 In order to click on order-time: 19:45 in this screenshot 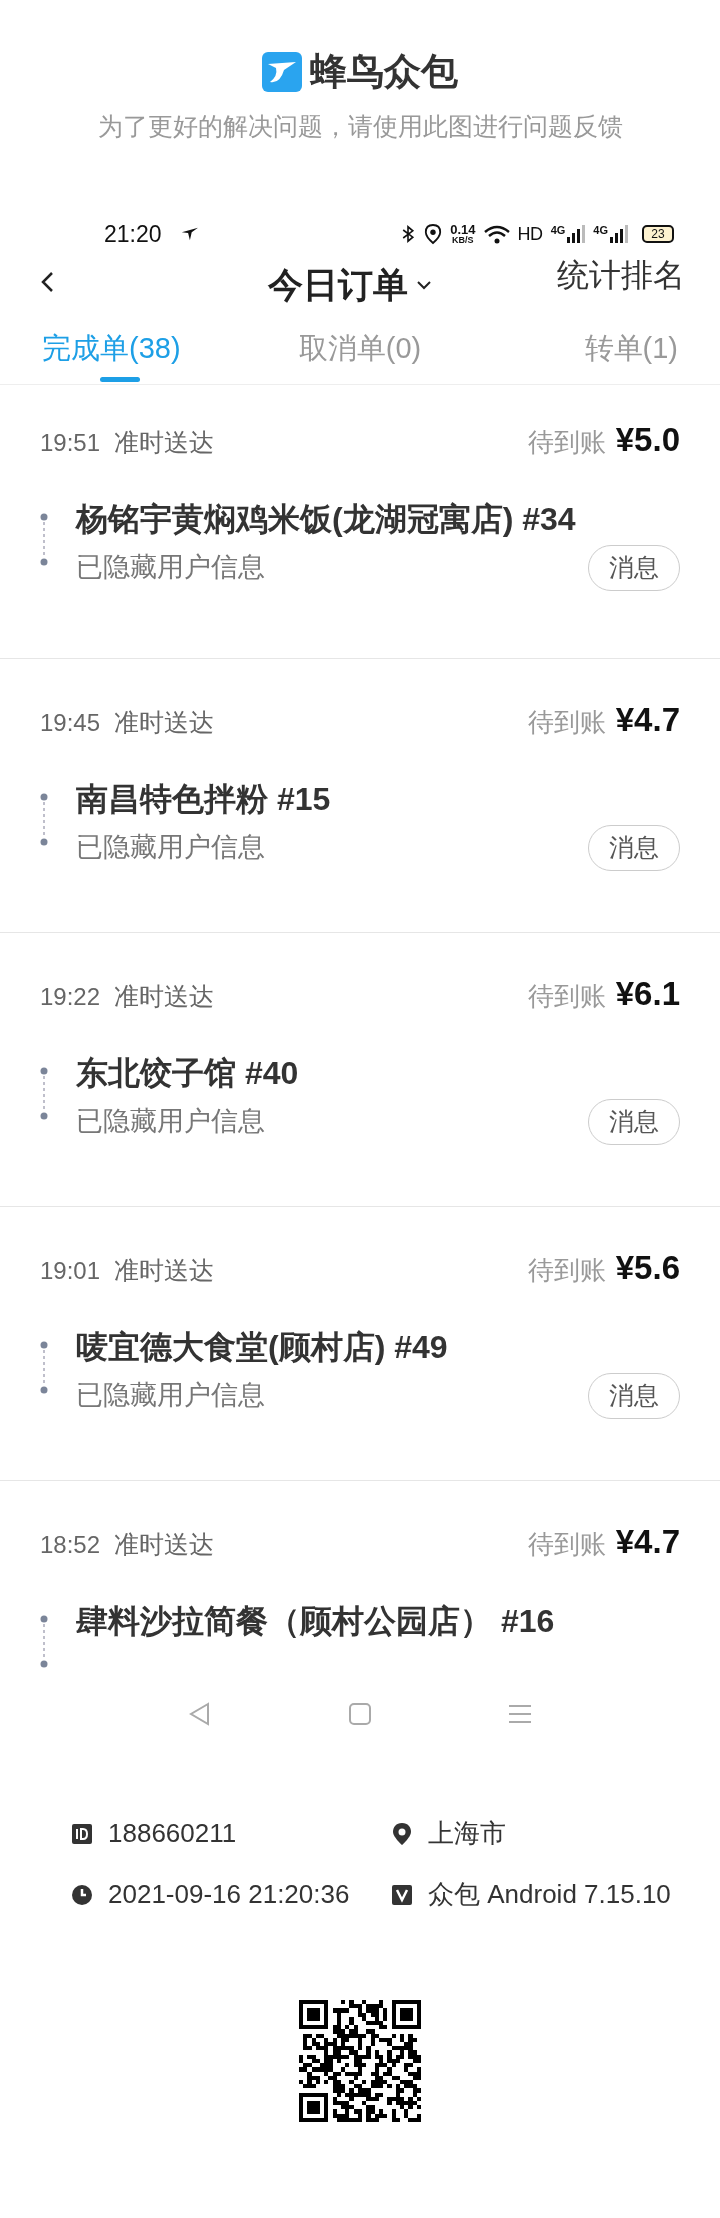, I will do `click(70, 723)`.